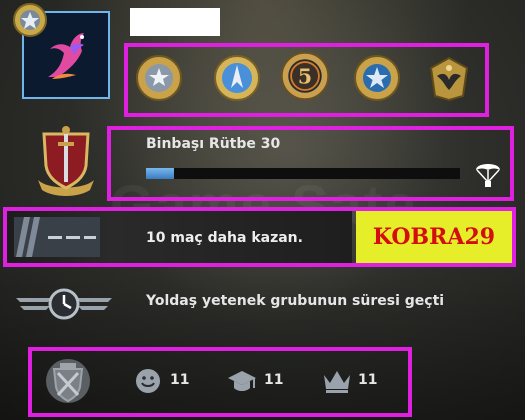 The image size is (525, 420). What do you see at coordinates (368, 380) in the screenshot?
I see `leader-count: 11` at bounding box center [368, 380].